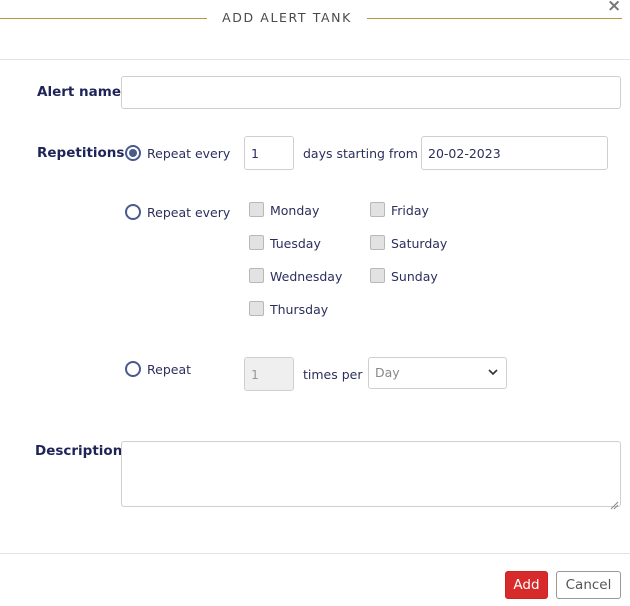 The image size is (630, 606). Describe the element at coordinates (315, 553) in the screenshot. I see `footer-divider` at that location.